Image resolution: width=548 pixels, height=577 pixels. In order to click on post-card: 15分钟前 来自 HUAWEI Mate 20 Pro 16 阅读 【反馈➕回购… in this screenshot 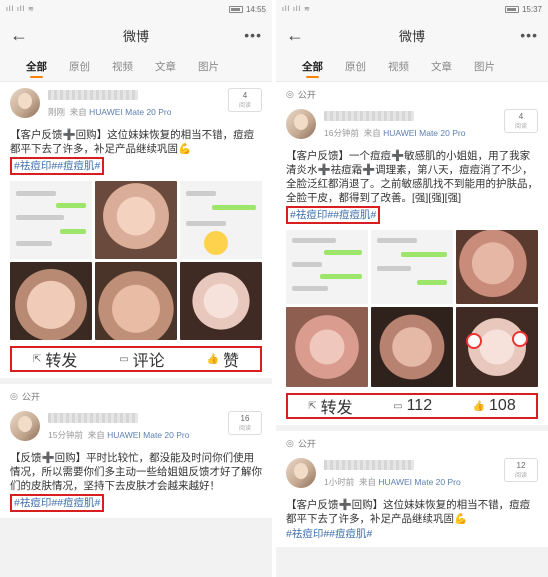, I will do `click(136, 460)`.